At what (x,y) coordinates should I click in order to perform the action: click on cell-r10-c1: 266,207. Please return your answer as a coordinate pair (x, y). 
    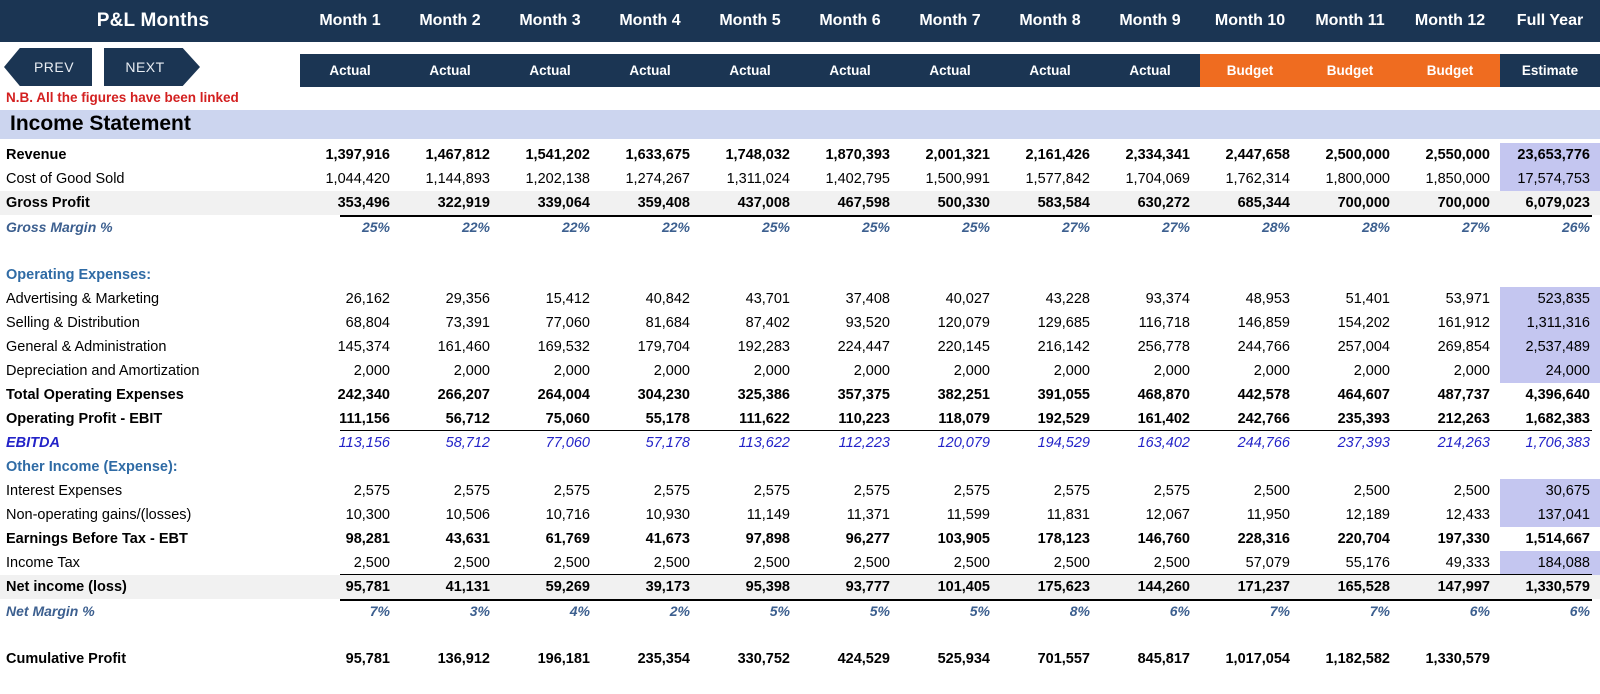
    Looking at the image, I should click on (450, 395).